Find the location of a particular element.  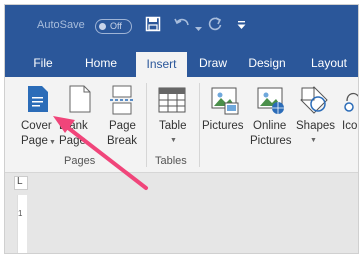

tab-selector-mark: L is located at coordinates (20, 181).